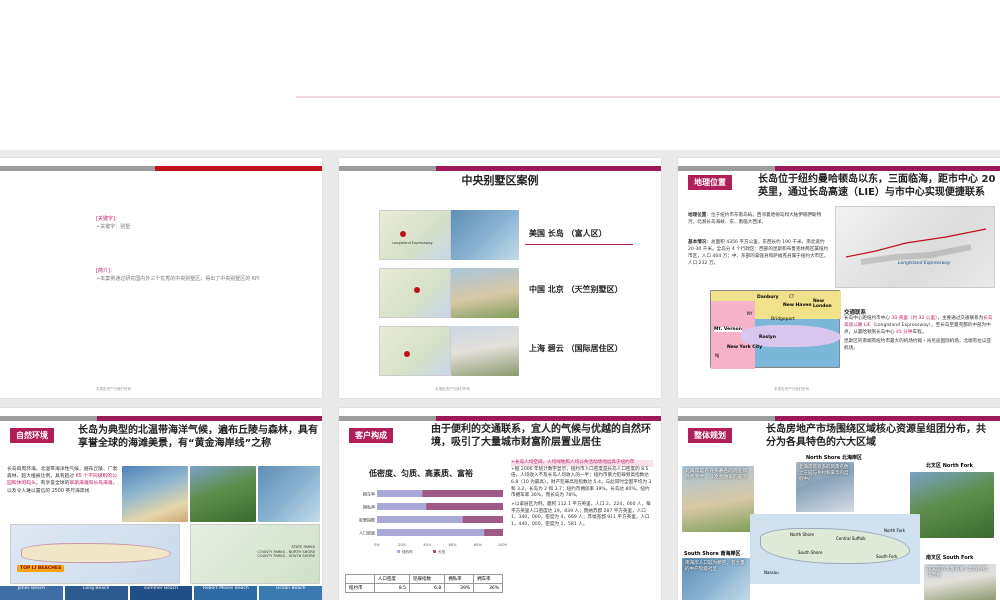  Describe the element at coordinates (710, 435) in the screenshot. I see `section-tag: 整体规划` at that location.